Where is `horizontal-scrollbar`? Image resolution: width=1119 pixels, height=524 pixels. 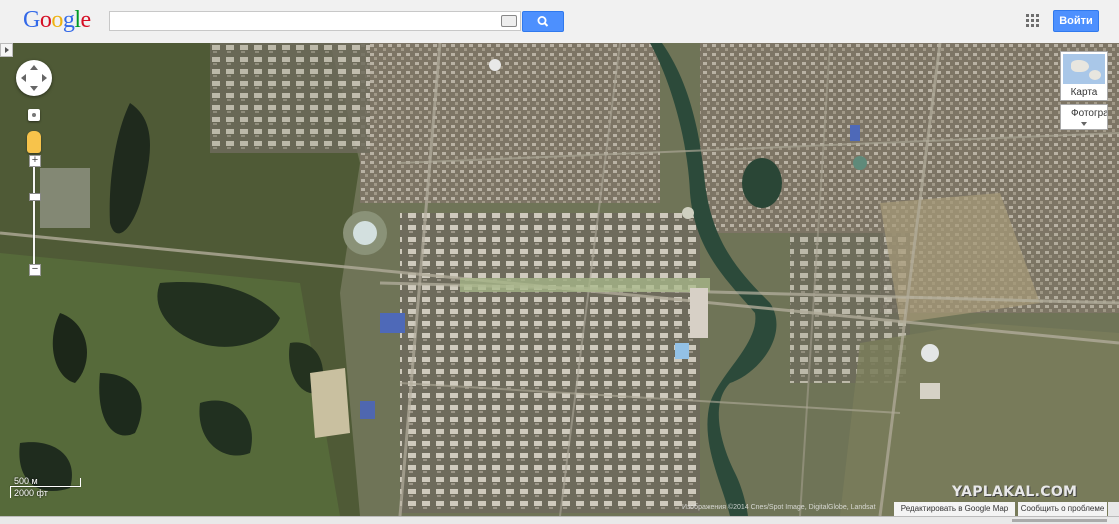 horizontal-scrollbar is located at coordinates (1059, 520).